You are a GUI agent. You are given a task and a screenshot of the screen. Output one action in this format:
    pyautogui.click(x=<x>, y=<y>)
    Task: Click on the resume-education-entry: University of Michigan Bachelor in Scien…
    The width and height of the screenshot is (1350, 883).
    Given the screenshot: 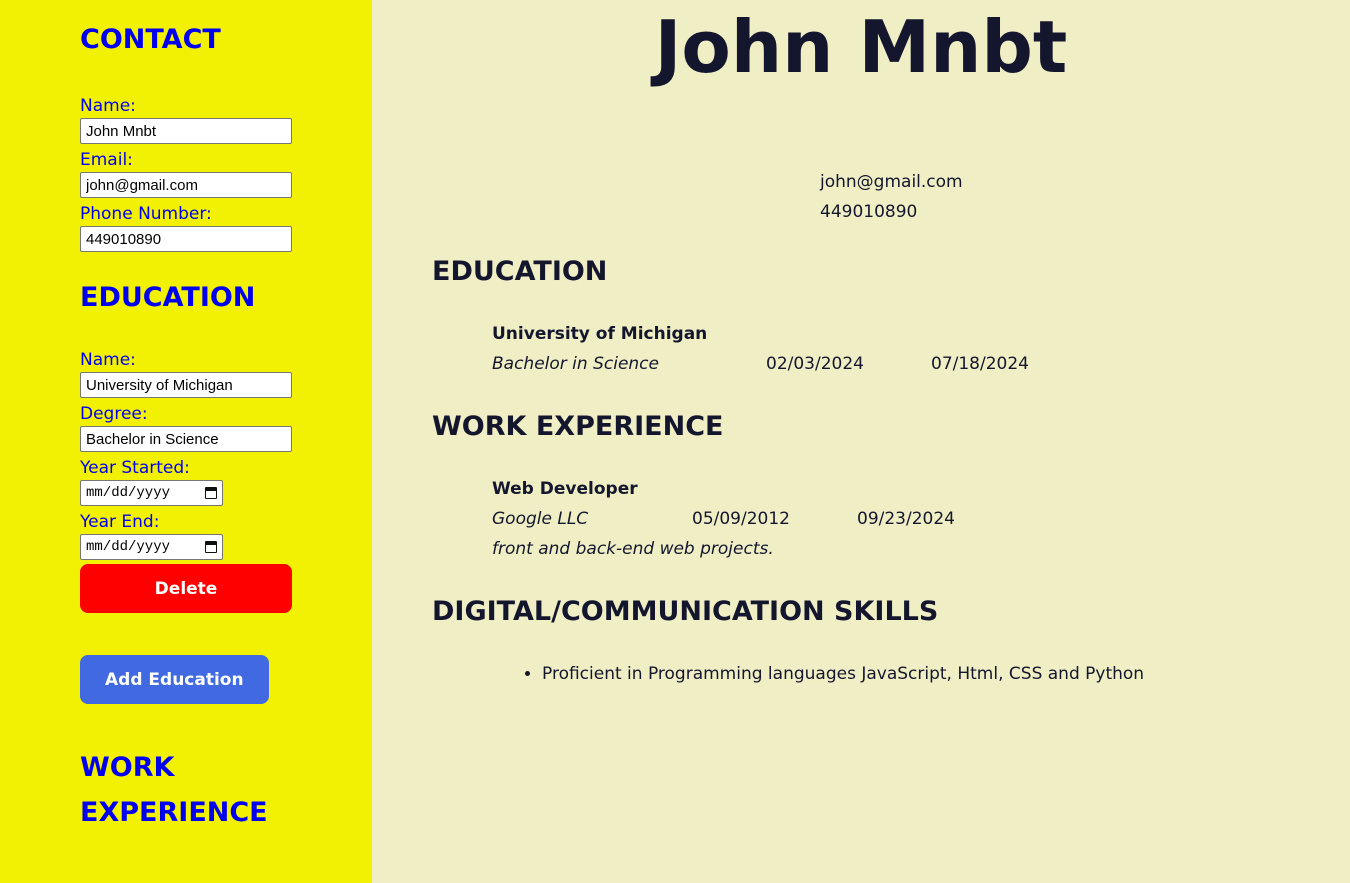 What is the action you would take?
    pyautogui.click(x=760, y=349)
    